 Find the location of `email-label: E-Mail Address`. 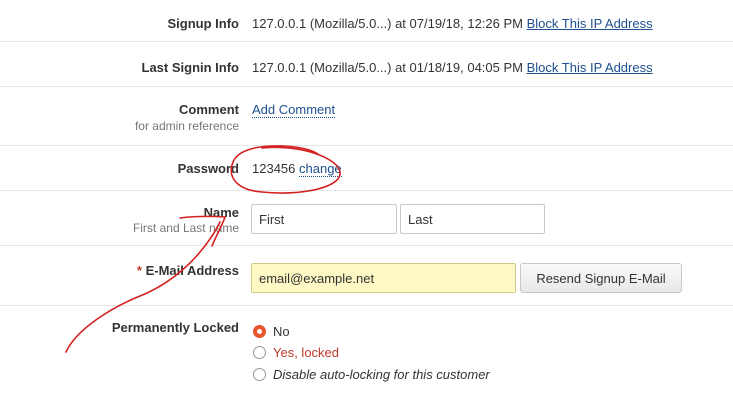

email-label: E-Mail Address is located at coordinates (192, 270).